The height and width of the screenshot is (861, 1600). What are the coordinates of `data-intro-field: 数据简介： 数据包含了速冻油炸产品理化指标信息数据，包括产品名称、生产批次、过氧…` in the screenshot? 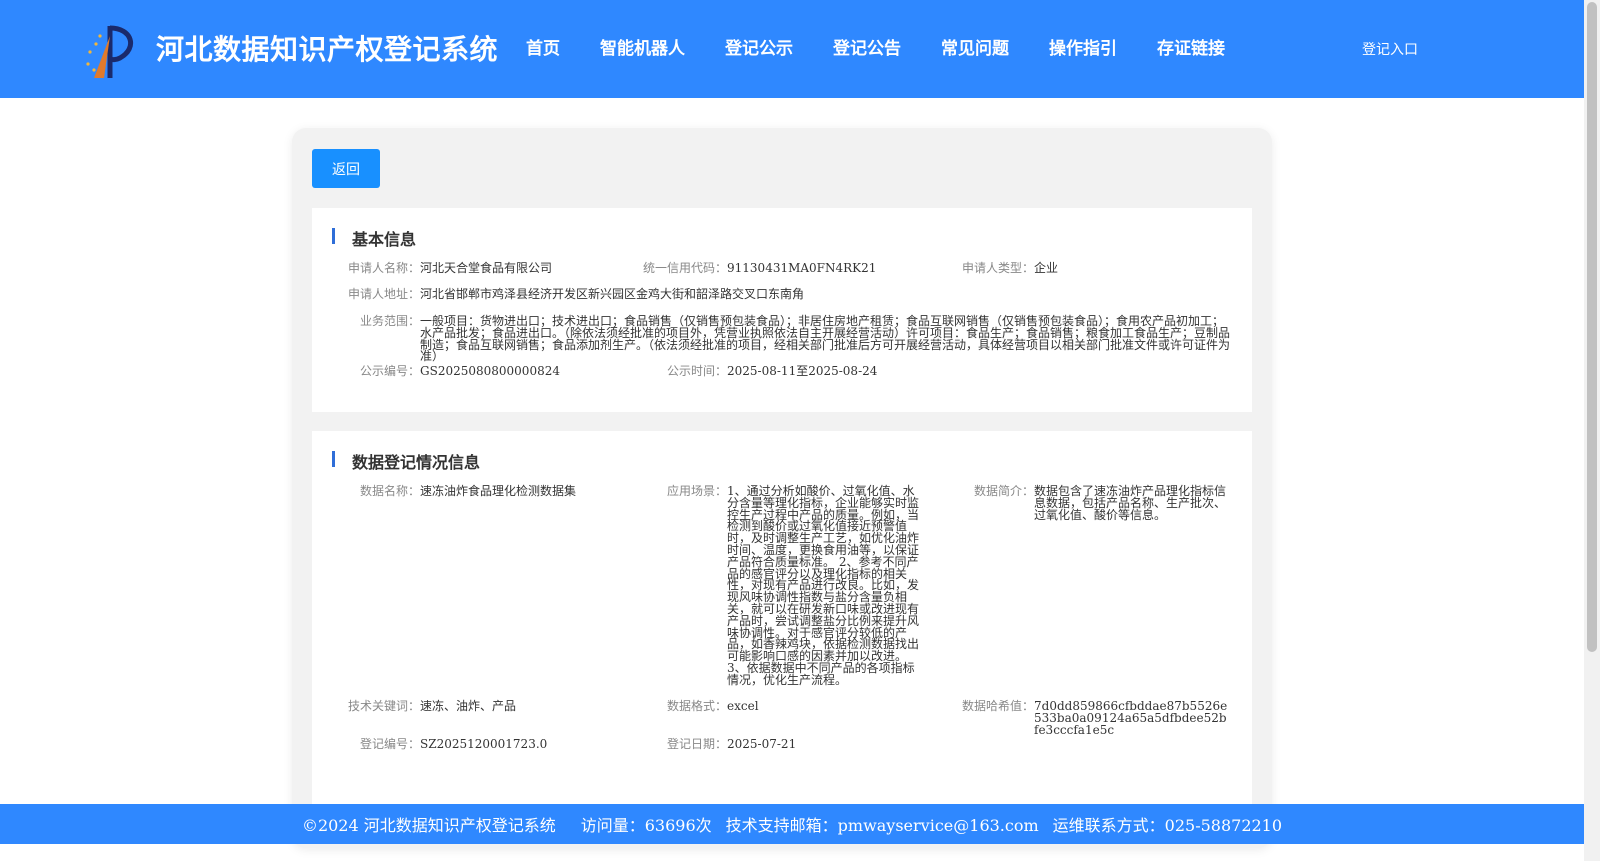 It's located at (1100, 503).